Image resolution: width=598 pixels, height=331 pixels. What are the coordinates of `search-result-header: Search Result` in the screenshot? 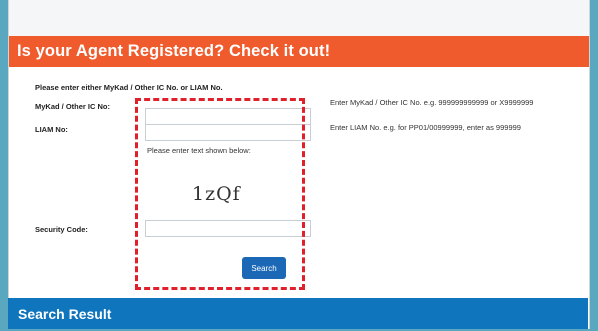 It's located at (298, 313).